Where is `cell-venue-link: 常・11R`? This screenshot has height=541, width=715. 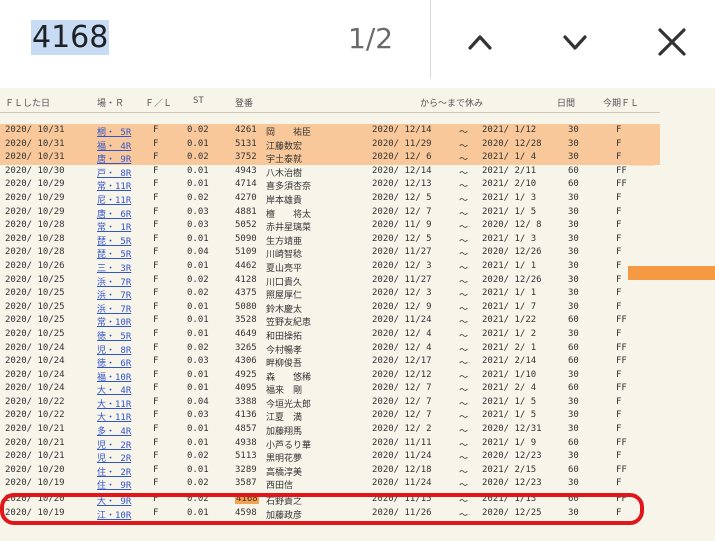
cell-venue-link: 常・11R is located at coordinates (114, 185).